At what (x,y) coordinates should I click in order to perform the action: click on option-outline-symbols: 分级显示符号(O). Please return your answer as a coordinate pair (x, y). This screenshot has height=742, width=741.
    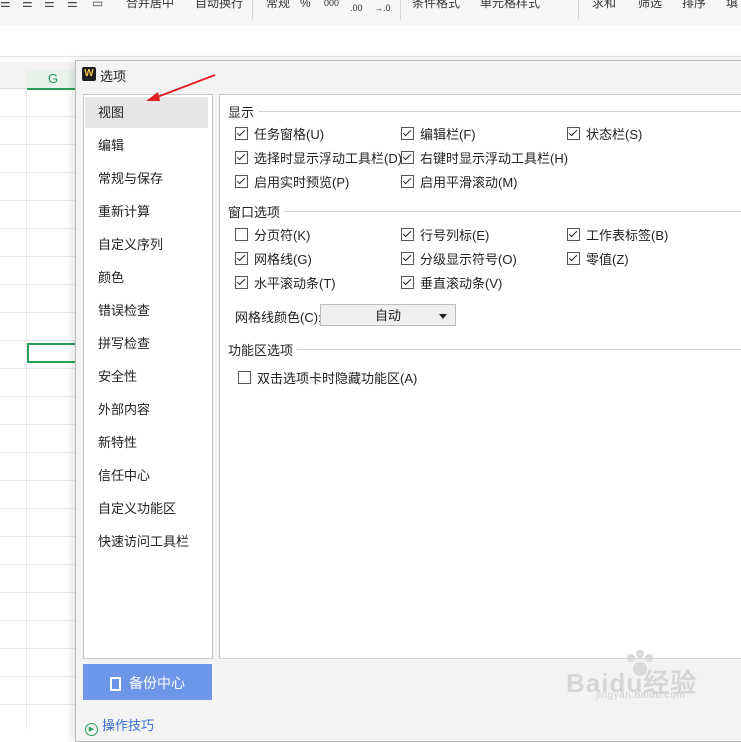
    Looking at the image, I should click on (459, 260).